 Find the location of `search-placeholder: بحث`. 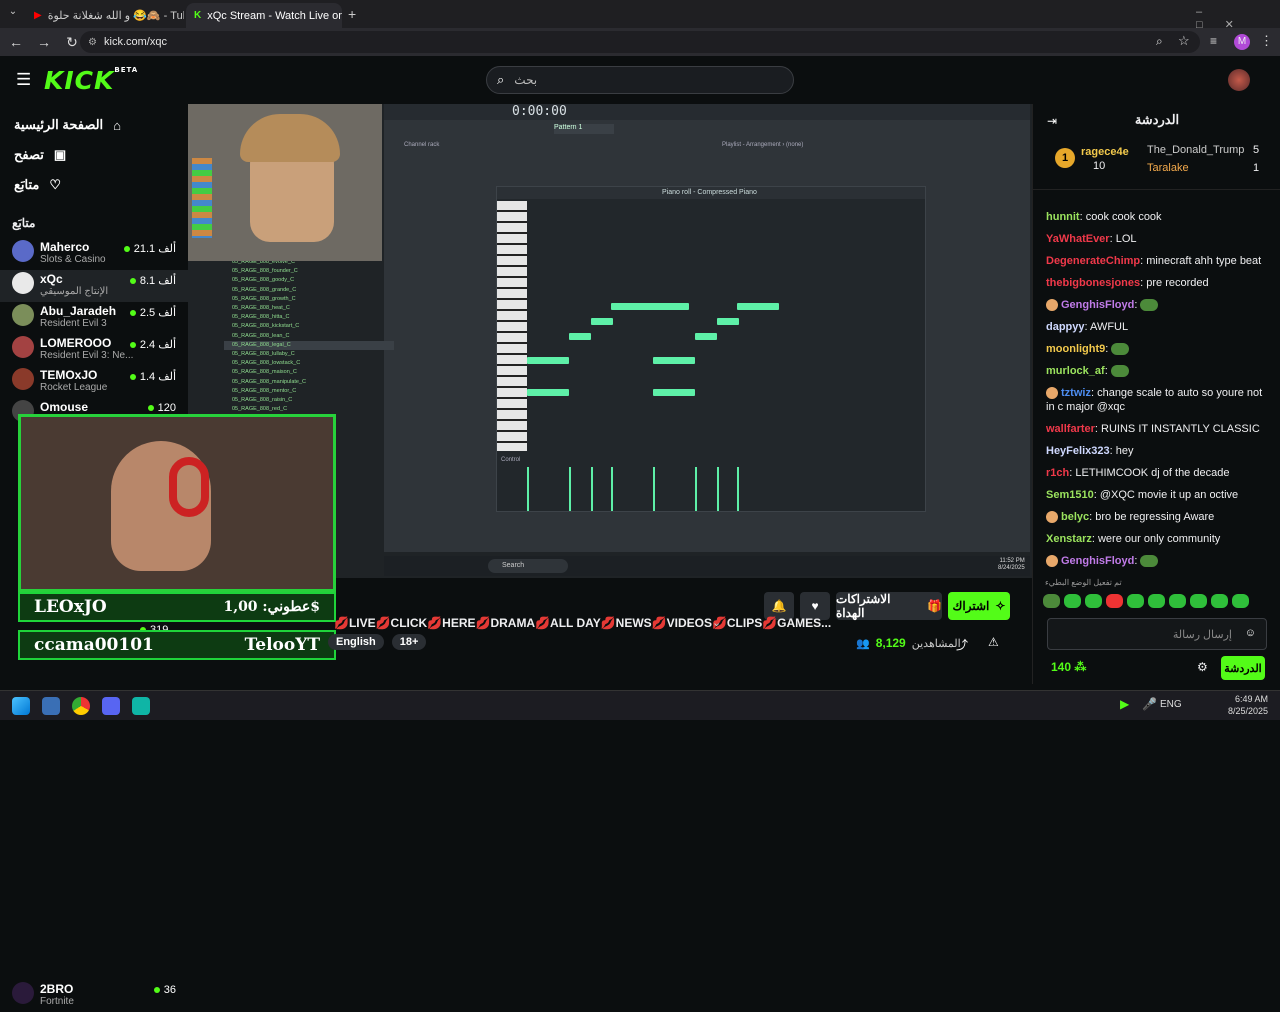

search-placeholder: بحث is located at coordinates (526, 80).